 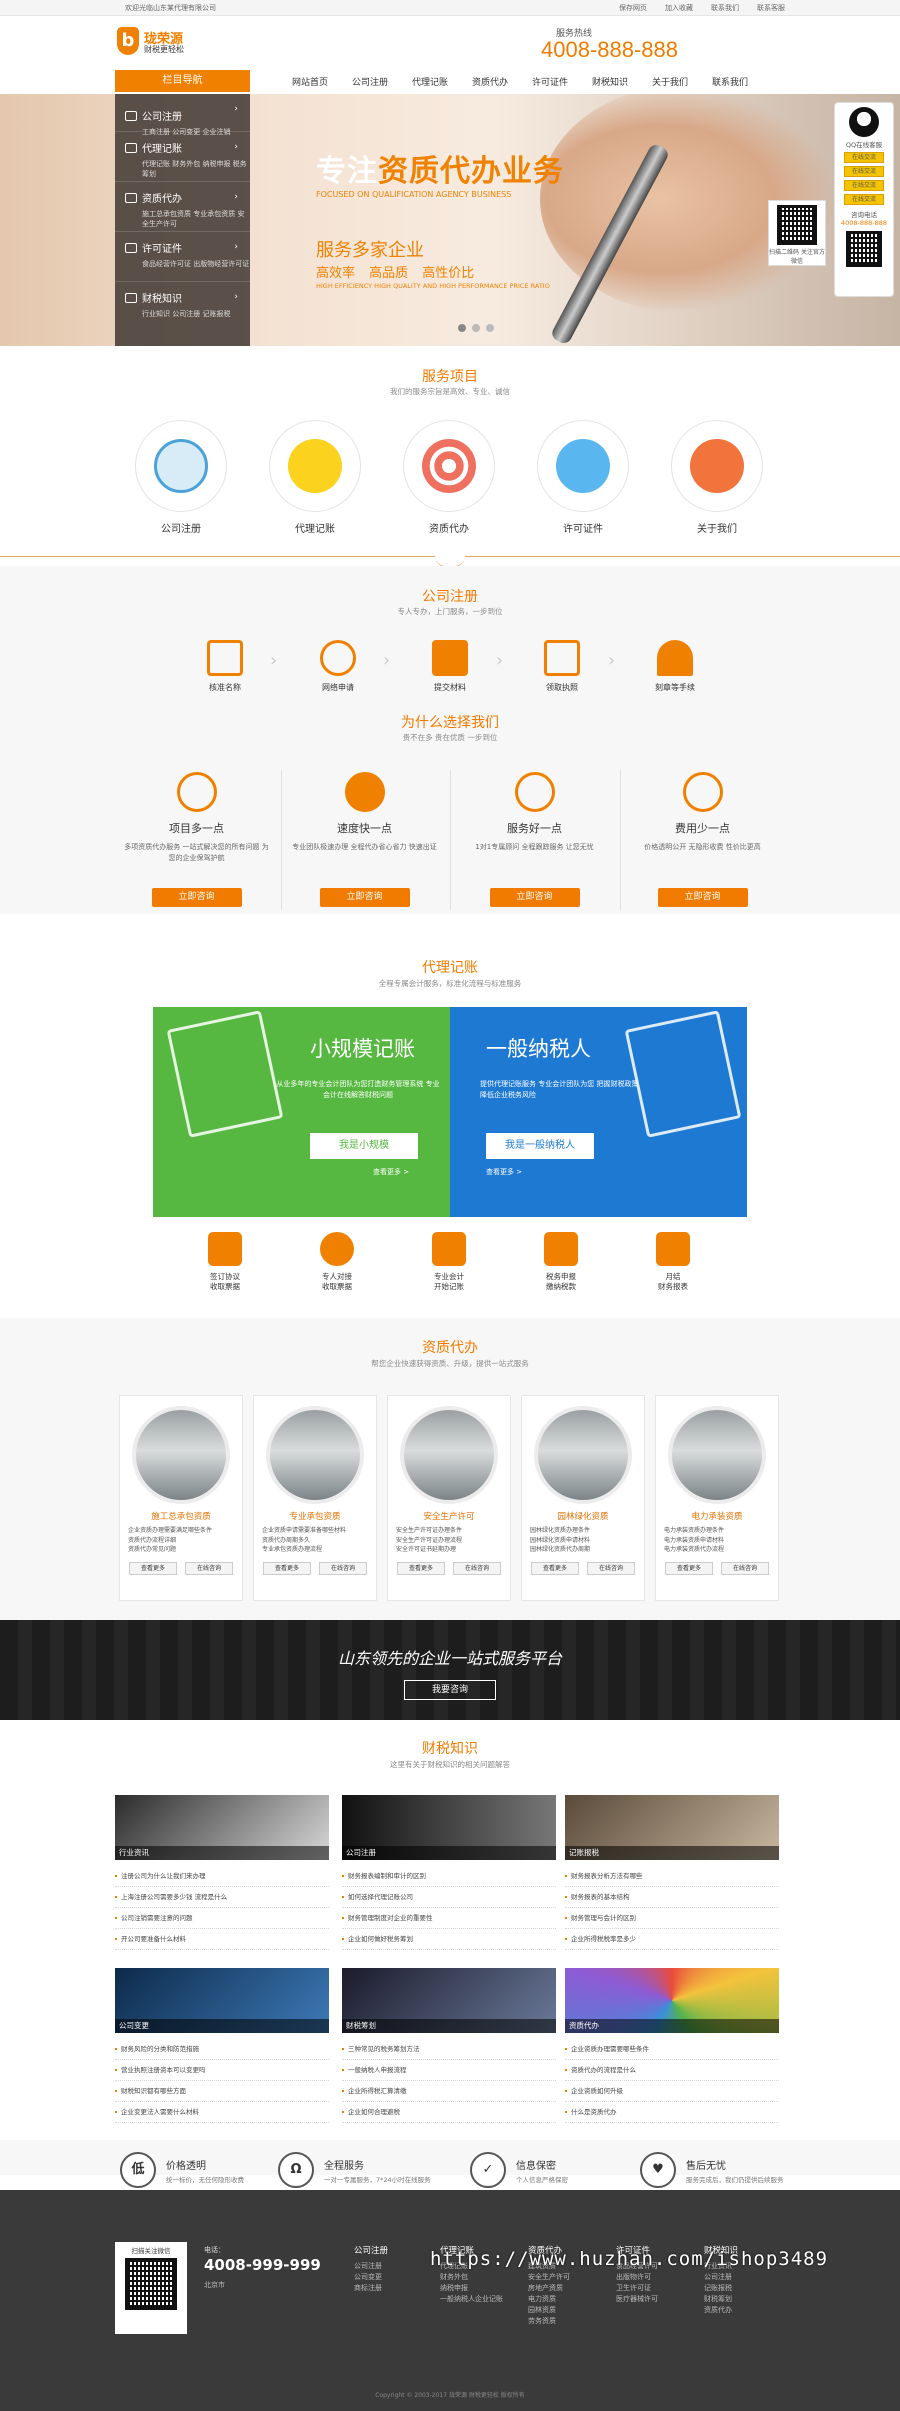 I want to click on news-image: 公司变更, so click(x=222, y=2000).